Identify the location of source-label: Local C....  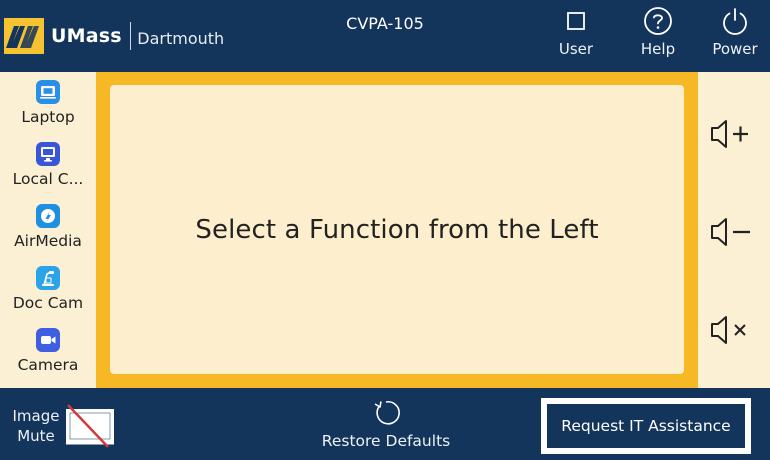
(48, 179).